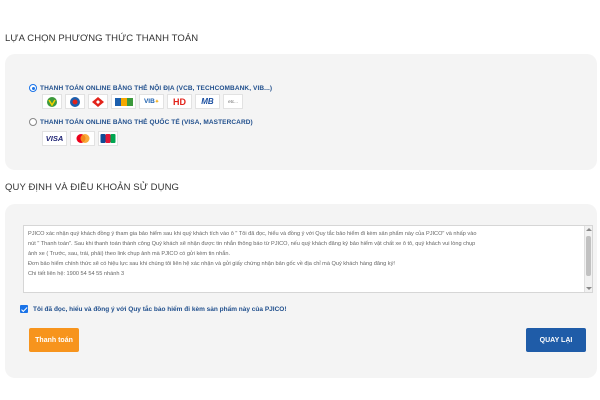 The height and width of the screenshot is (400, 600). Describe the element at coordinates (92, 187) in the screenshot. I see `terms-title: QUY ĐỊNH VÀ ĐIỀU KHOẢN SỬ DỤNG` at that location.